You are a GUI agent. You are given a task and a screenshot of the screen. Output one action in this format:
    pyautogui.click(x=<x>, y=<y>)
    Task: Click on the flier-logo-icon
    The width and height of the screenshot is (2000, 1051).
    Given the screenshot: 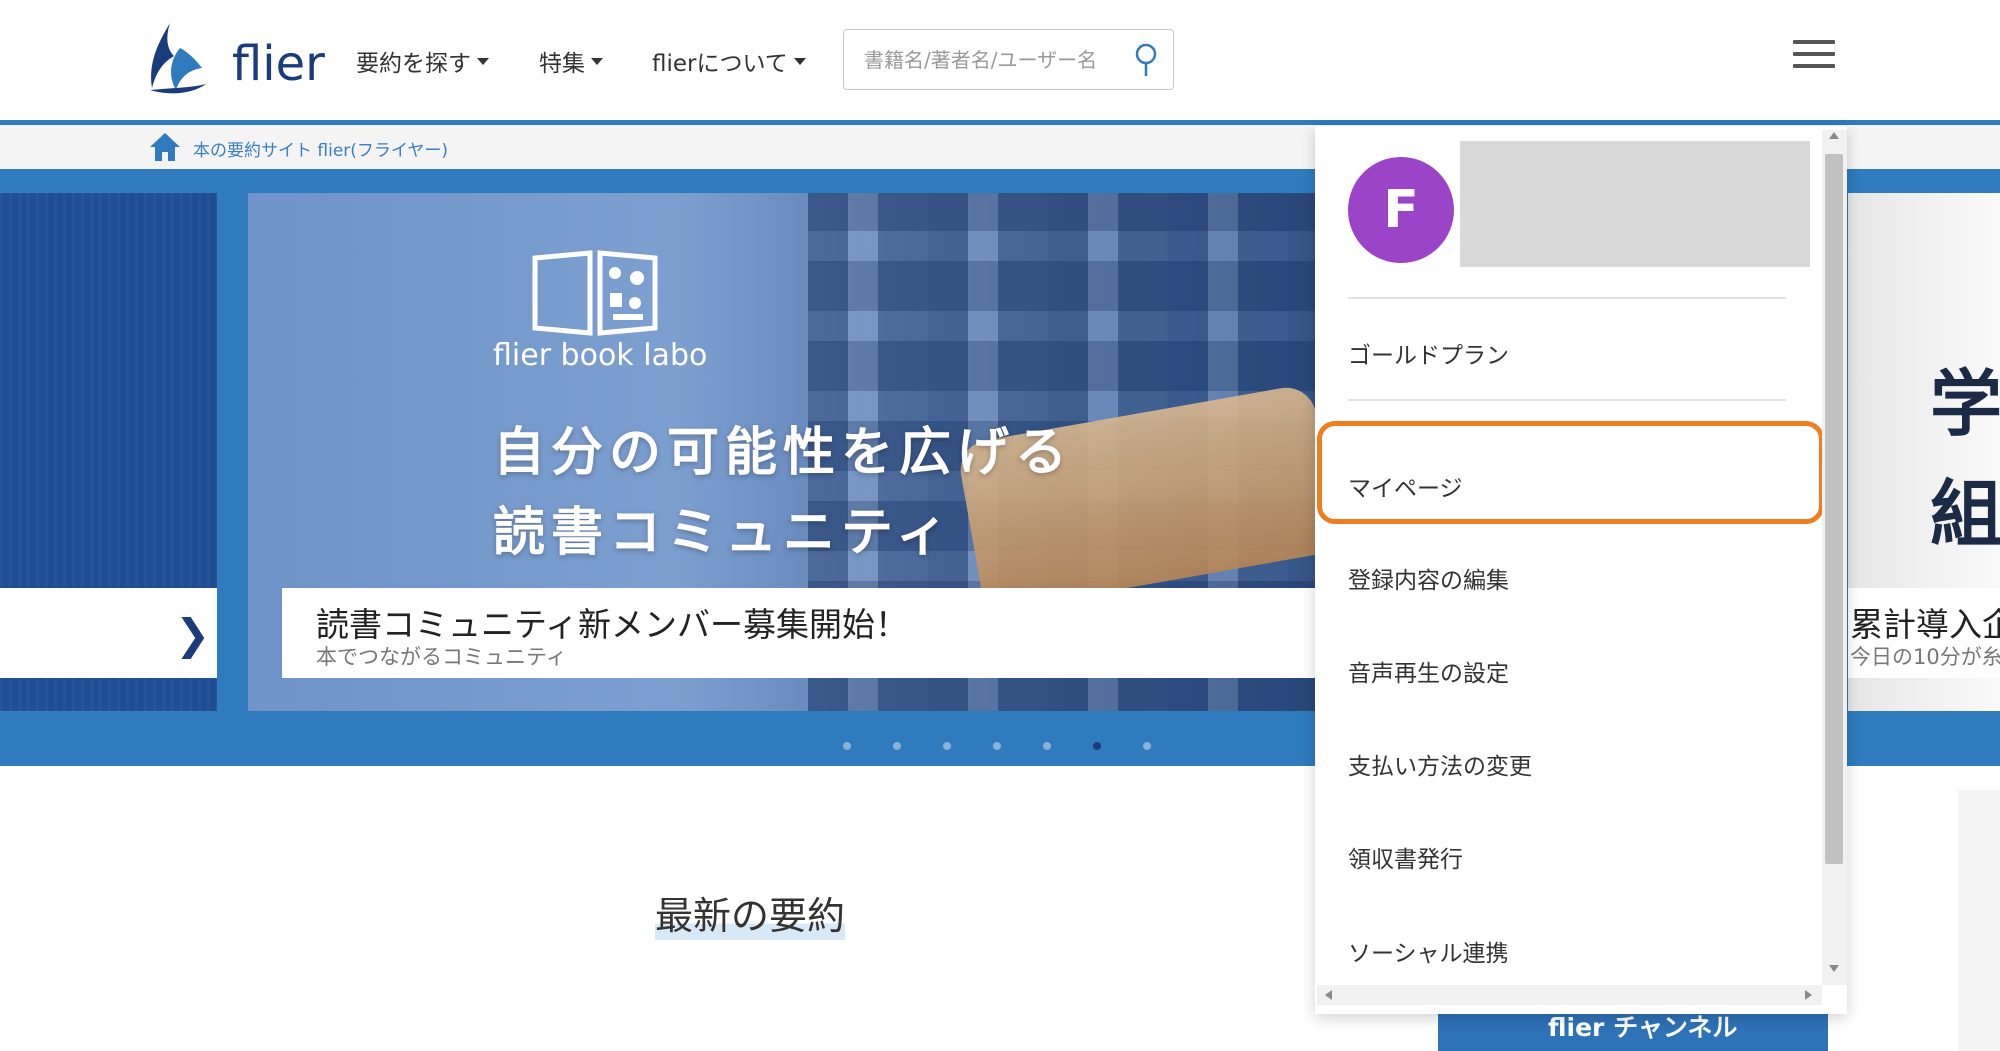 What is the action you would take?
    pyautogui.click(x=178, y=58)
    